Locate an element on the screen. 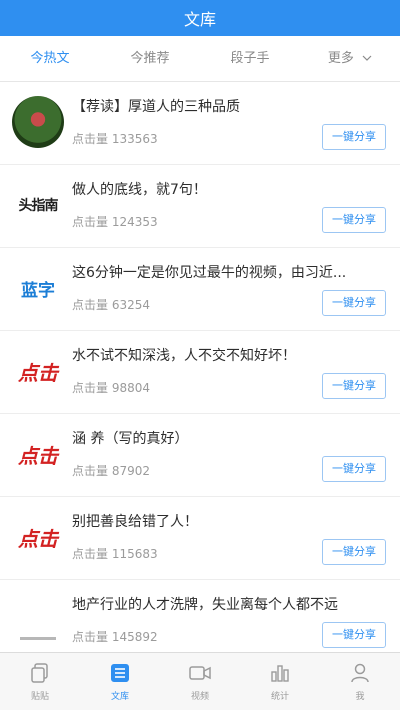 This screenshot has width=400, height=710. article-thumbnail: 头指南 is located at coordinates (38, 205).